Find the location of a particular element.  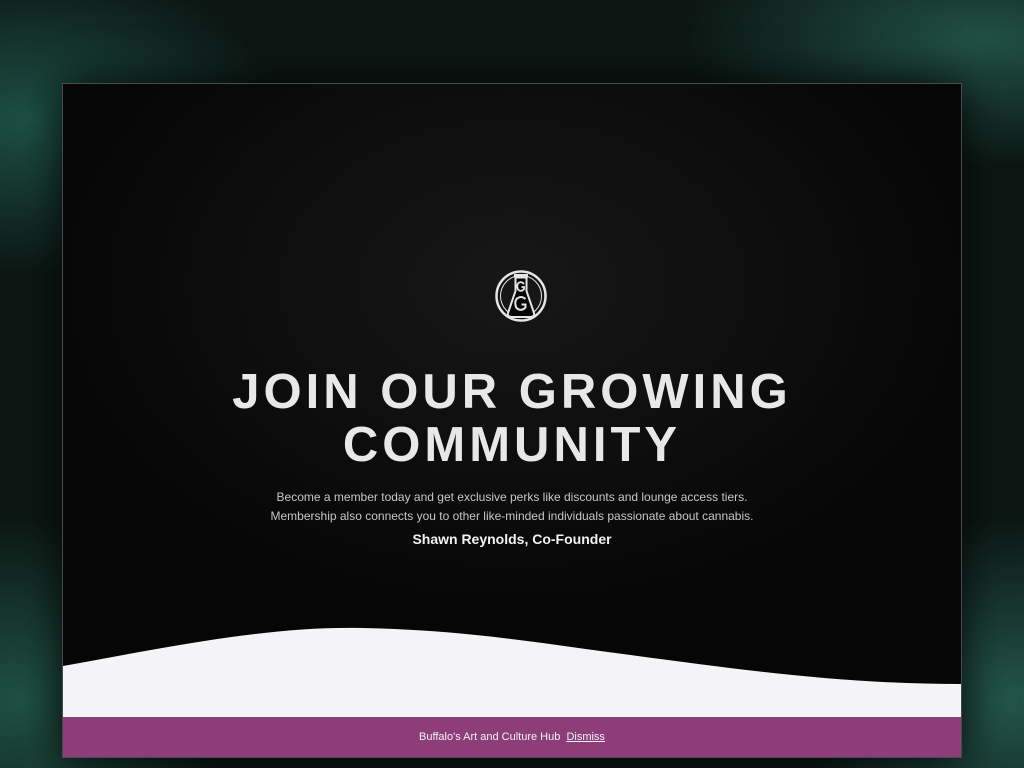

headline-line-1: JOIN OUR GROWING is located at coordinates (512, 392).